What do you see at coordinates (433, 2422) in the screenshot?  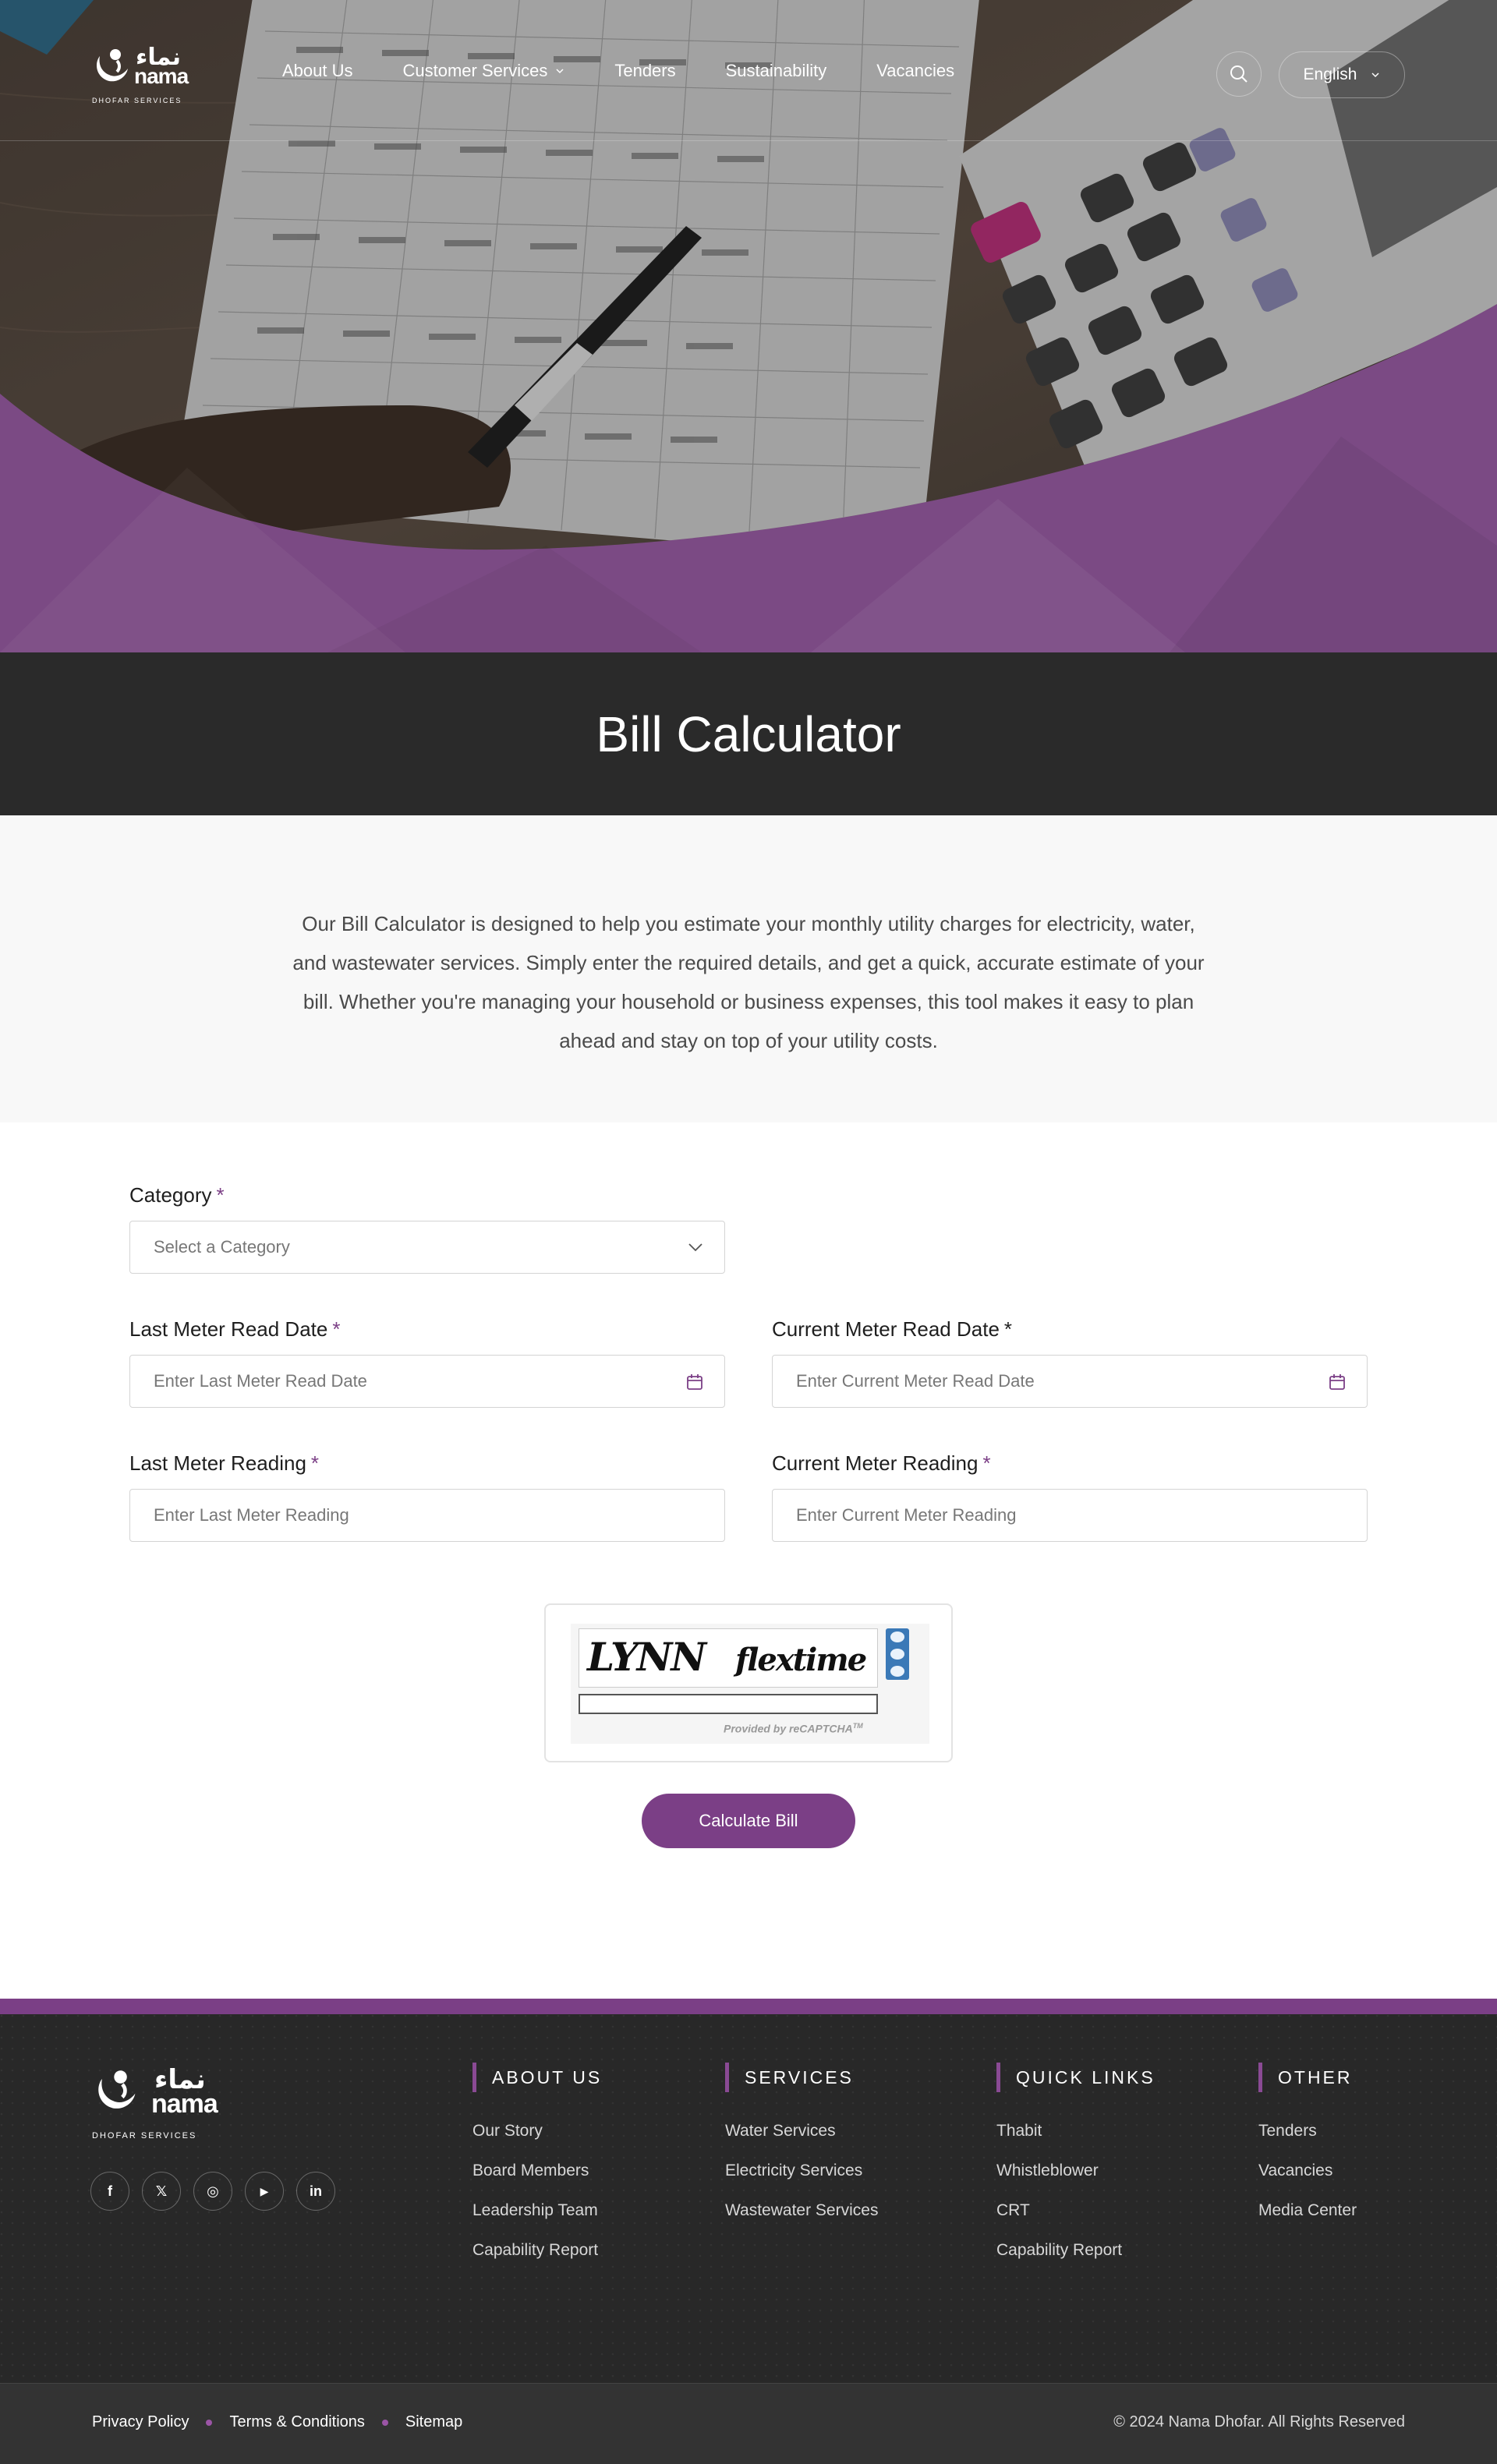 I see `sitemap-link: Sitemap` at bounding box center [433, 2422].